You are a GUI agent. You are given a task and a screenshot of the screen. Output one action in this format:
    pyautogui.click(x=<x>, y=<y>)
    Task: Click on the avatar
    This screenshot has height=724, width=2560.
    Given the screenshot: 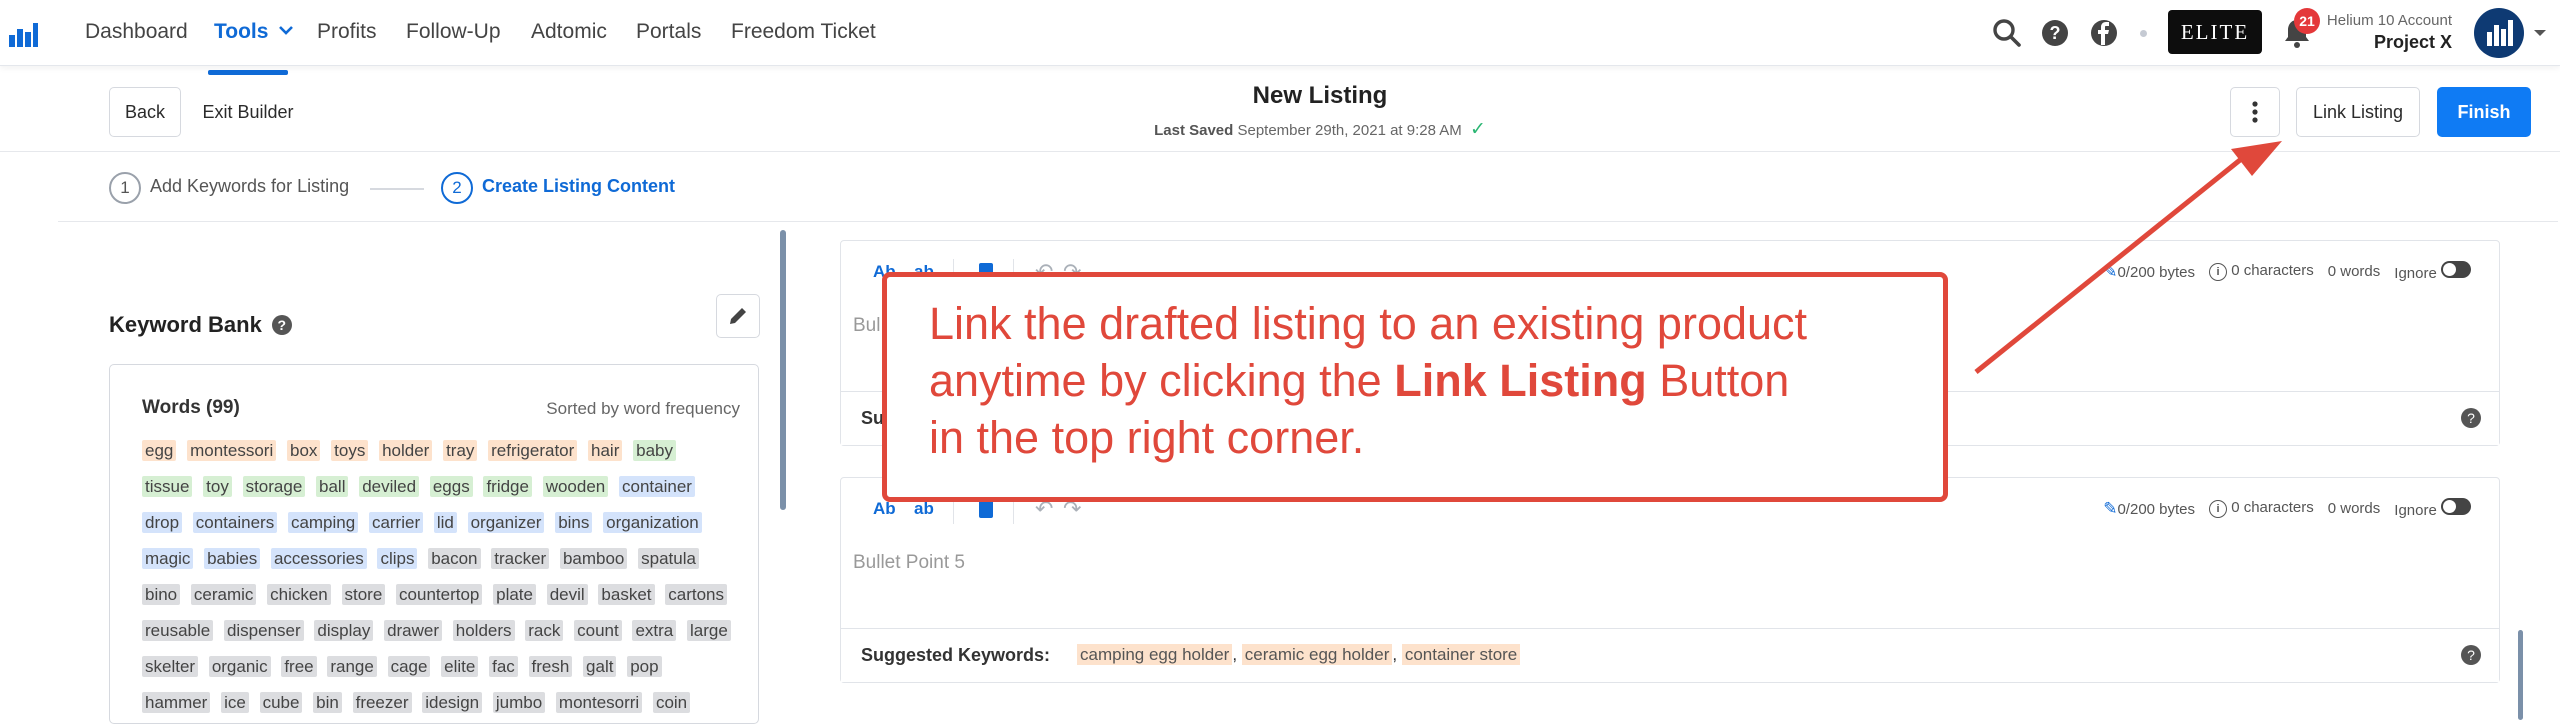 What is the action you would take?
    pyautogui.click(x=2499, y=33)
    